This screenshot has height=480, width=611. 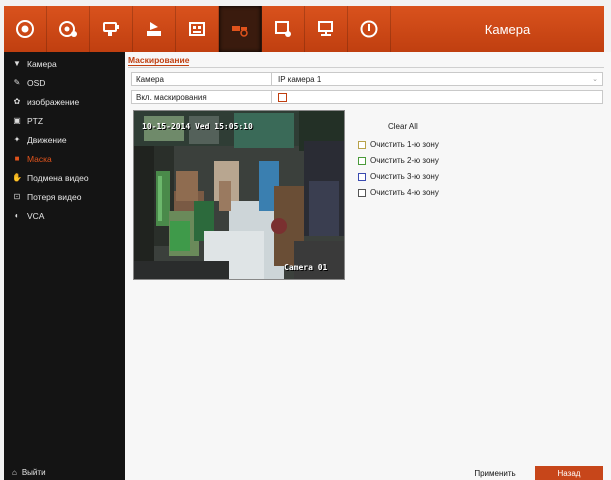 I want to click on clear-zone-1-button: Очистить 1-ю зону, so click(x=398, y=144).